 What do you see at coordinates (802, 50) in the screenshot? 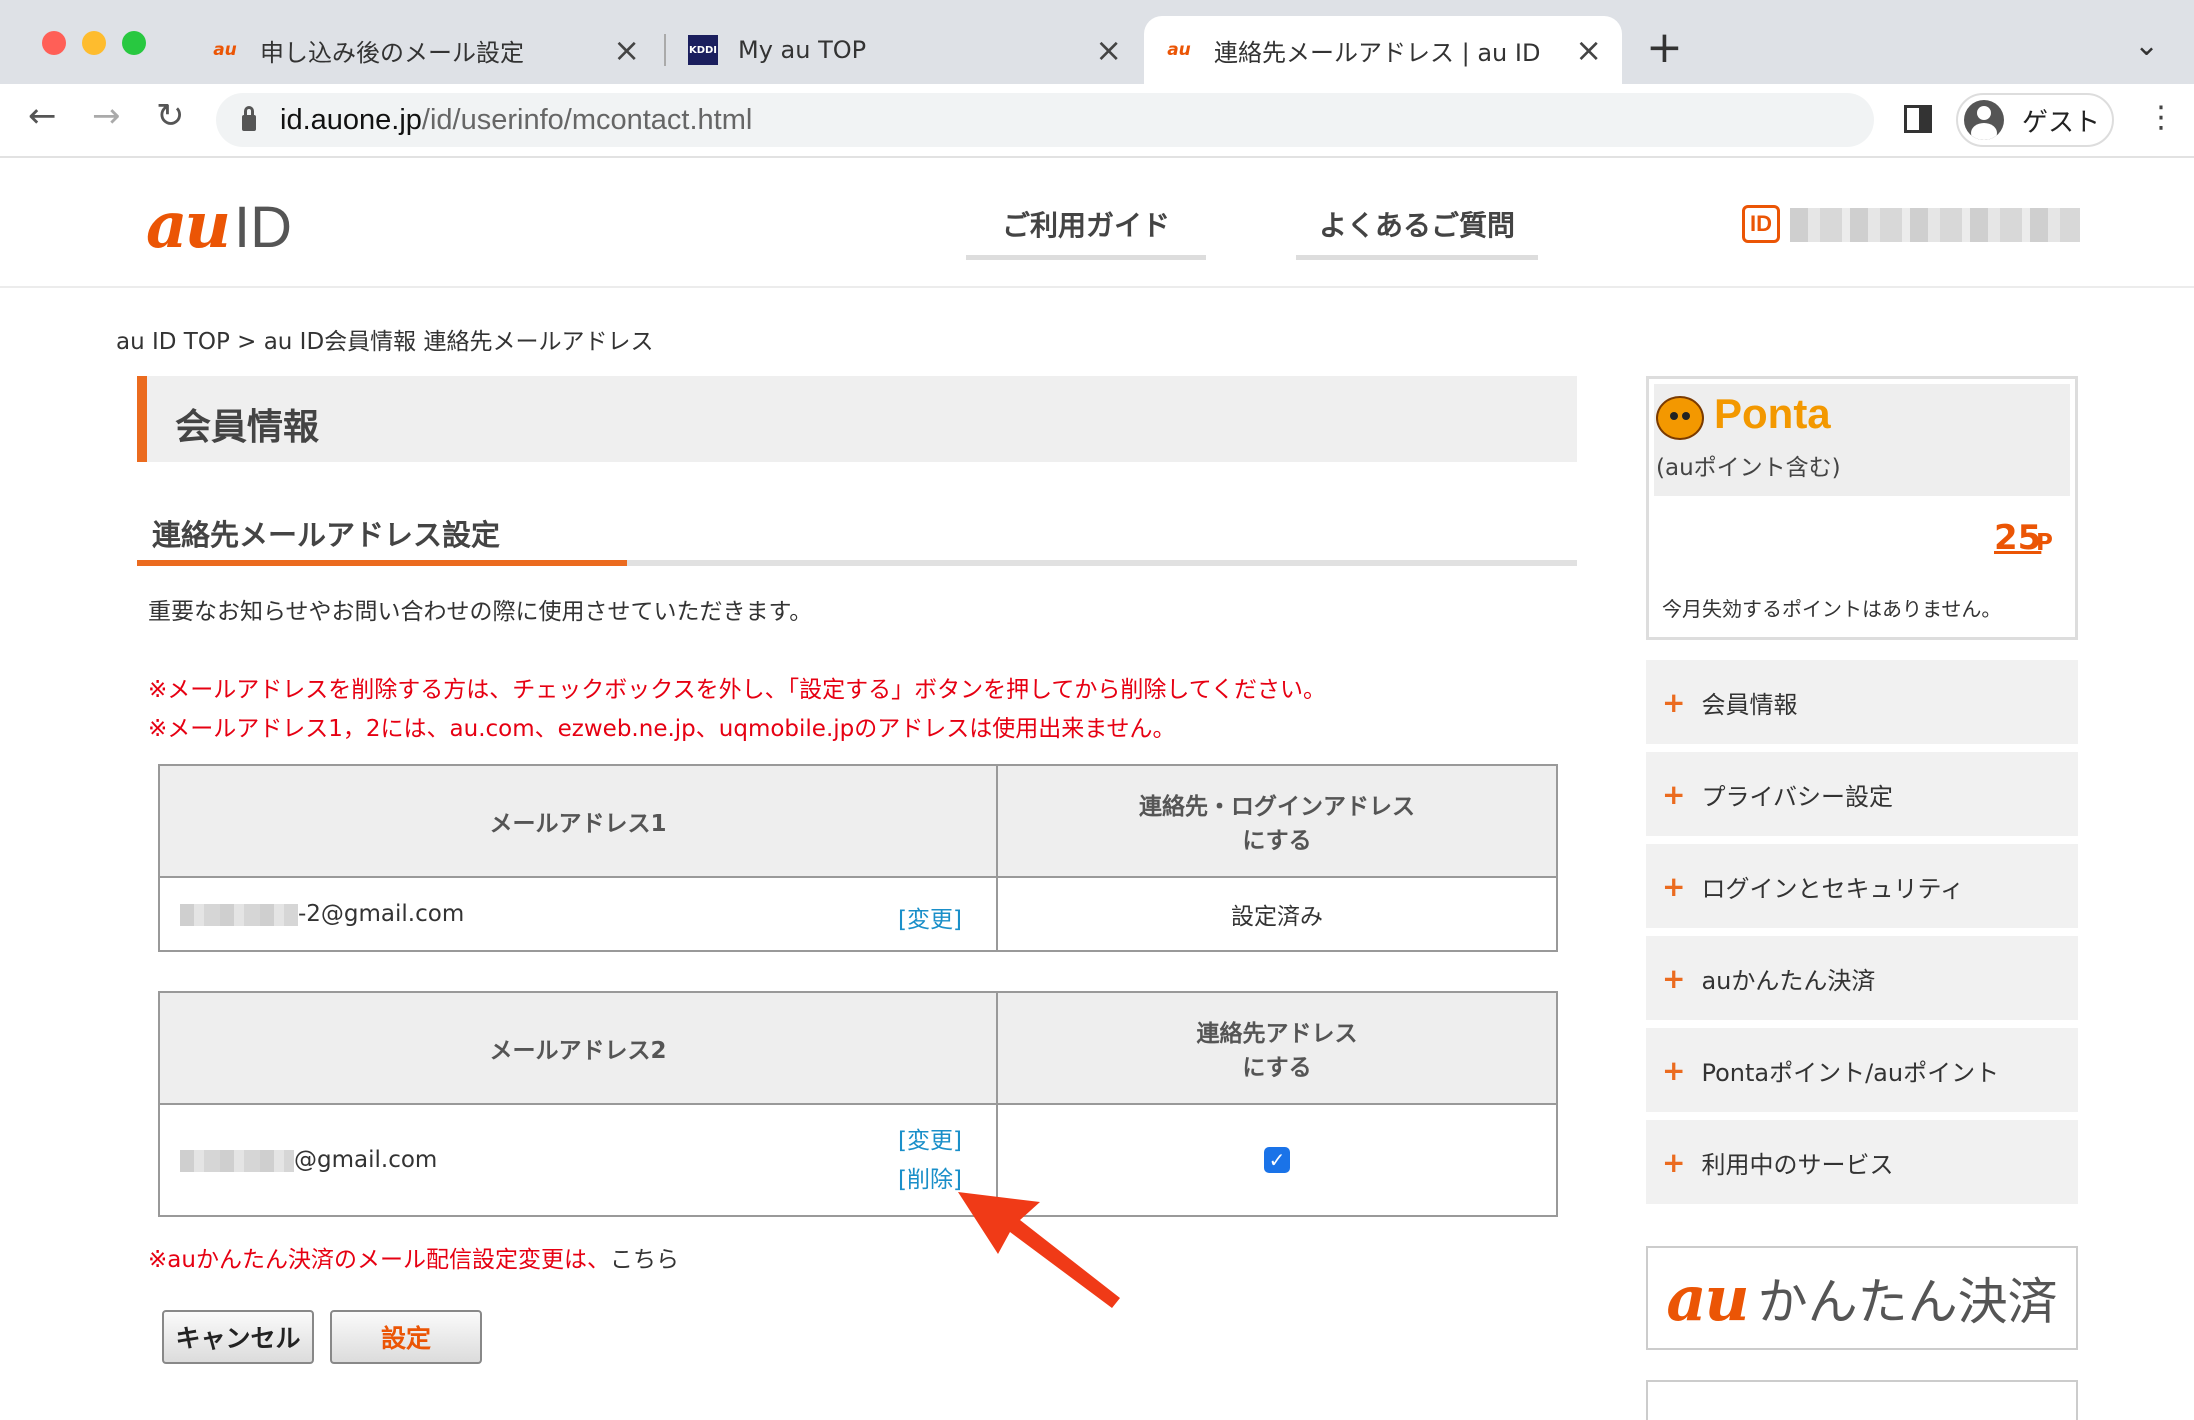
I see `tab-title: My au TOP` at bounding box center [802, 50].